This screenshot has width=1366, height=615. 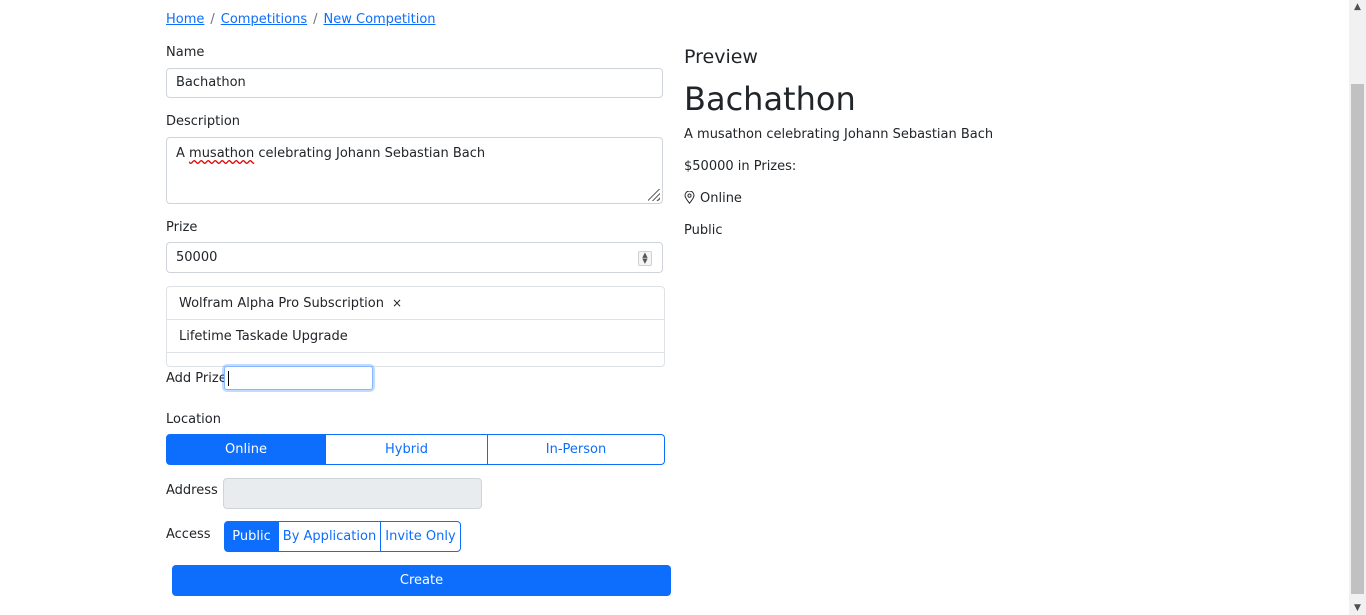 I want to click on preview-location: Online, so click(x=713, y=198).